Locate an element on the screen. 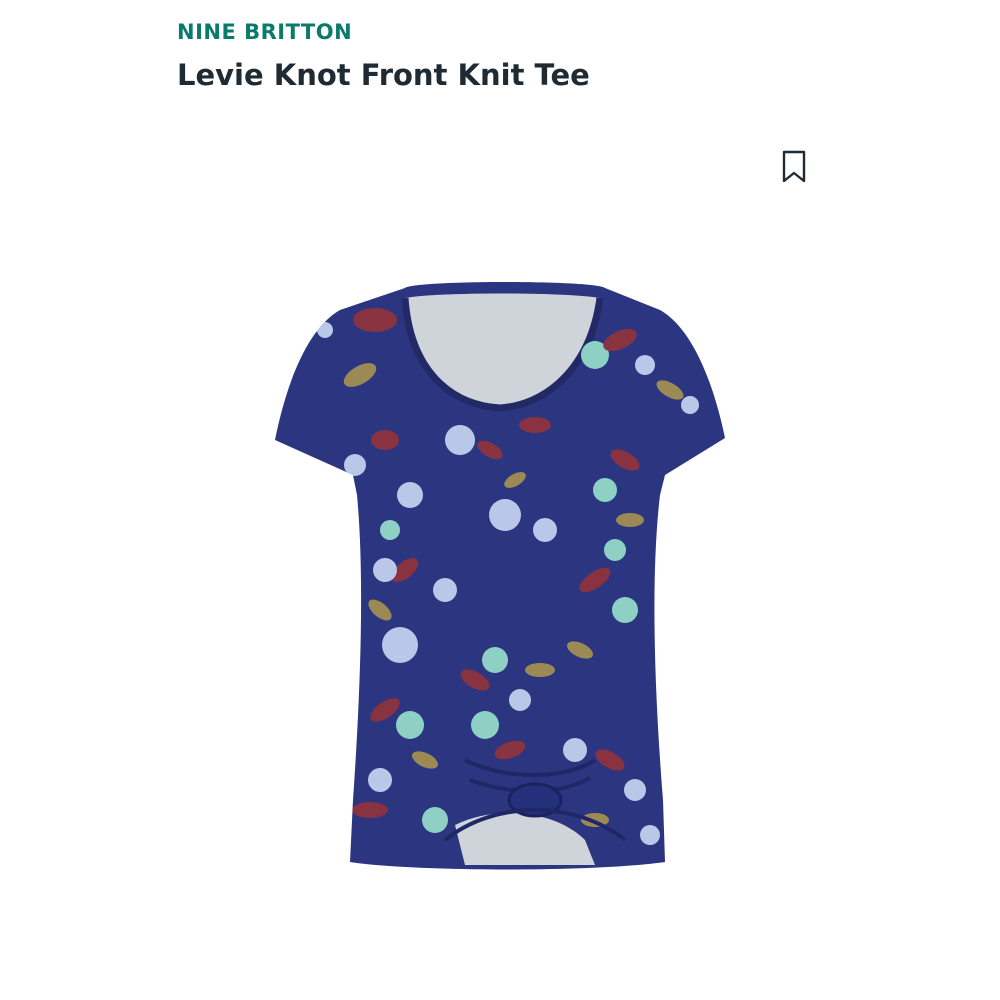 The height and width of the screenshot is (1000, 1000). save-button is located at coordinates (794, 167).